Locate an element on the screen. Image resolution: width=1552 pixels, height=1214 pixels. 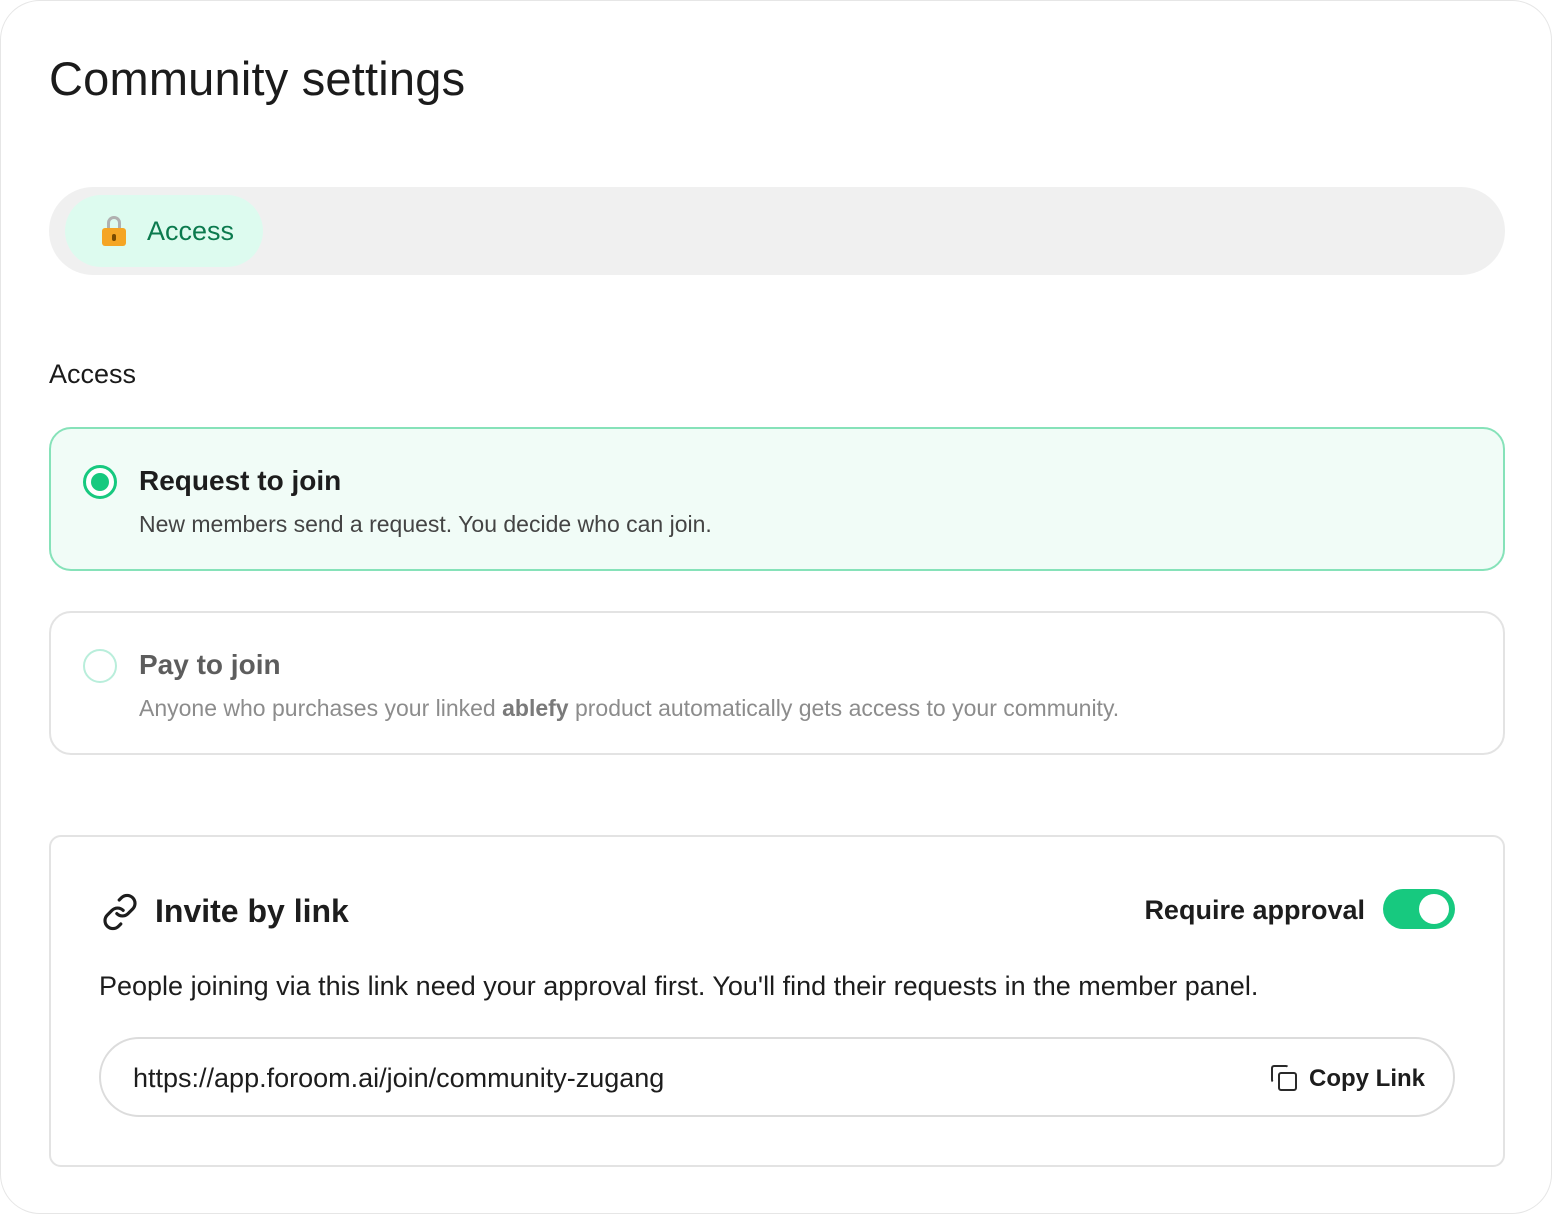
tab-access: Access is located at coordinates (164, 231).